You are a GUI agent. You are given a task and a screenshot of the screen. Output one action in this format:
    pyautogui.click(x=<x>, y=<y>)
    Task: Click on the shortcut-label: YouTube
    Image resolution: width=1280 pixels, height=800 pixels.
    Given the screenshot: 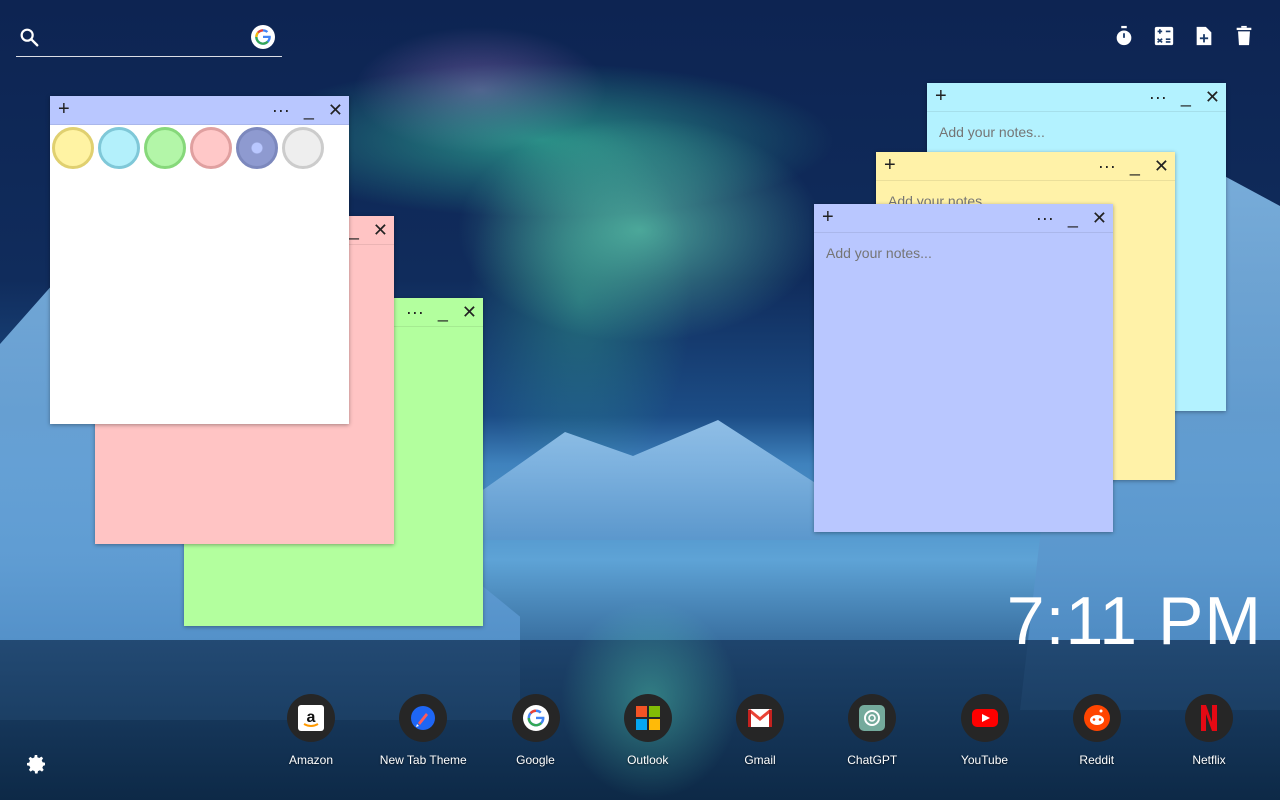 What is the action you would take?
    pyautogui.click(x=984, y=760)
    